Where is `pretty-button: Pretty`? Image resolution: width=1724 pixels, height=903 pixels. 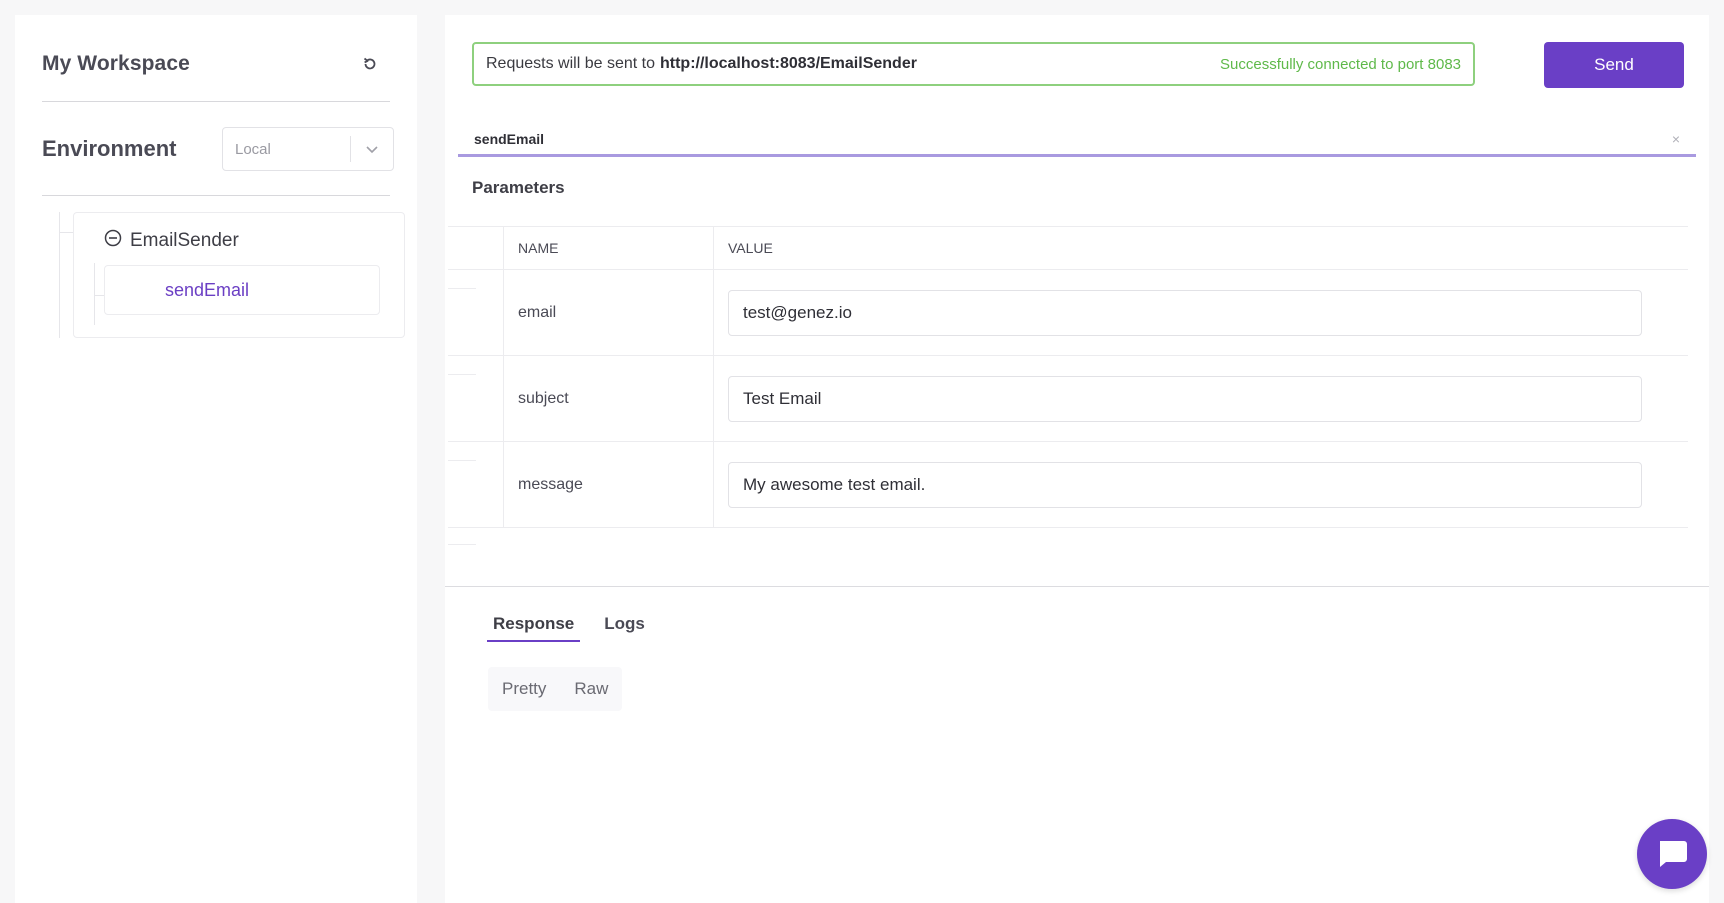
pretty-button: Pretty is located at coordinates (524, 689).